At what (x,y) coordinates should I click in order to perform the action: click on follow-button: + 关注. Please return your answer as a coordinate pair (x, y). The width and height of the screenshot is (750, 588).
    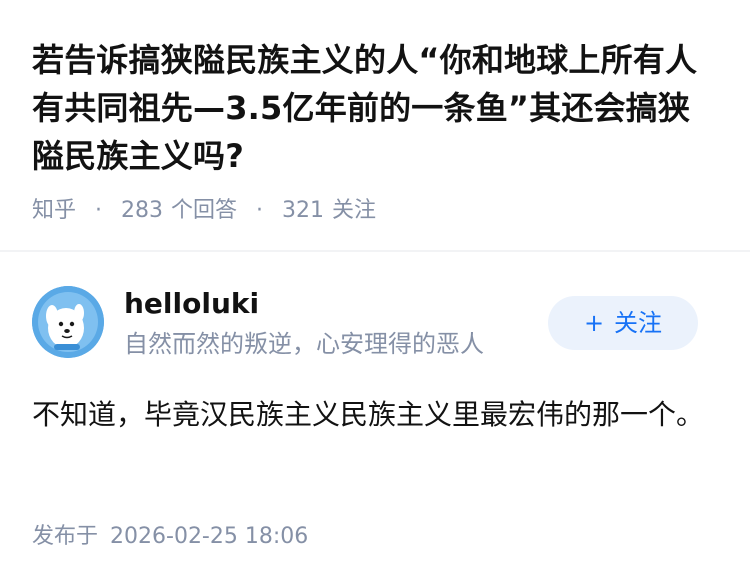
    Looking at the image, I should click on (623, 323).